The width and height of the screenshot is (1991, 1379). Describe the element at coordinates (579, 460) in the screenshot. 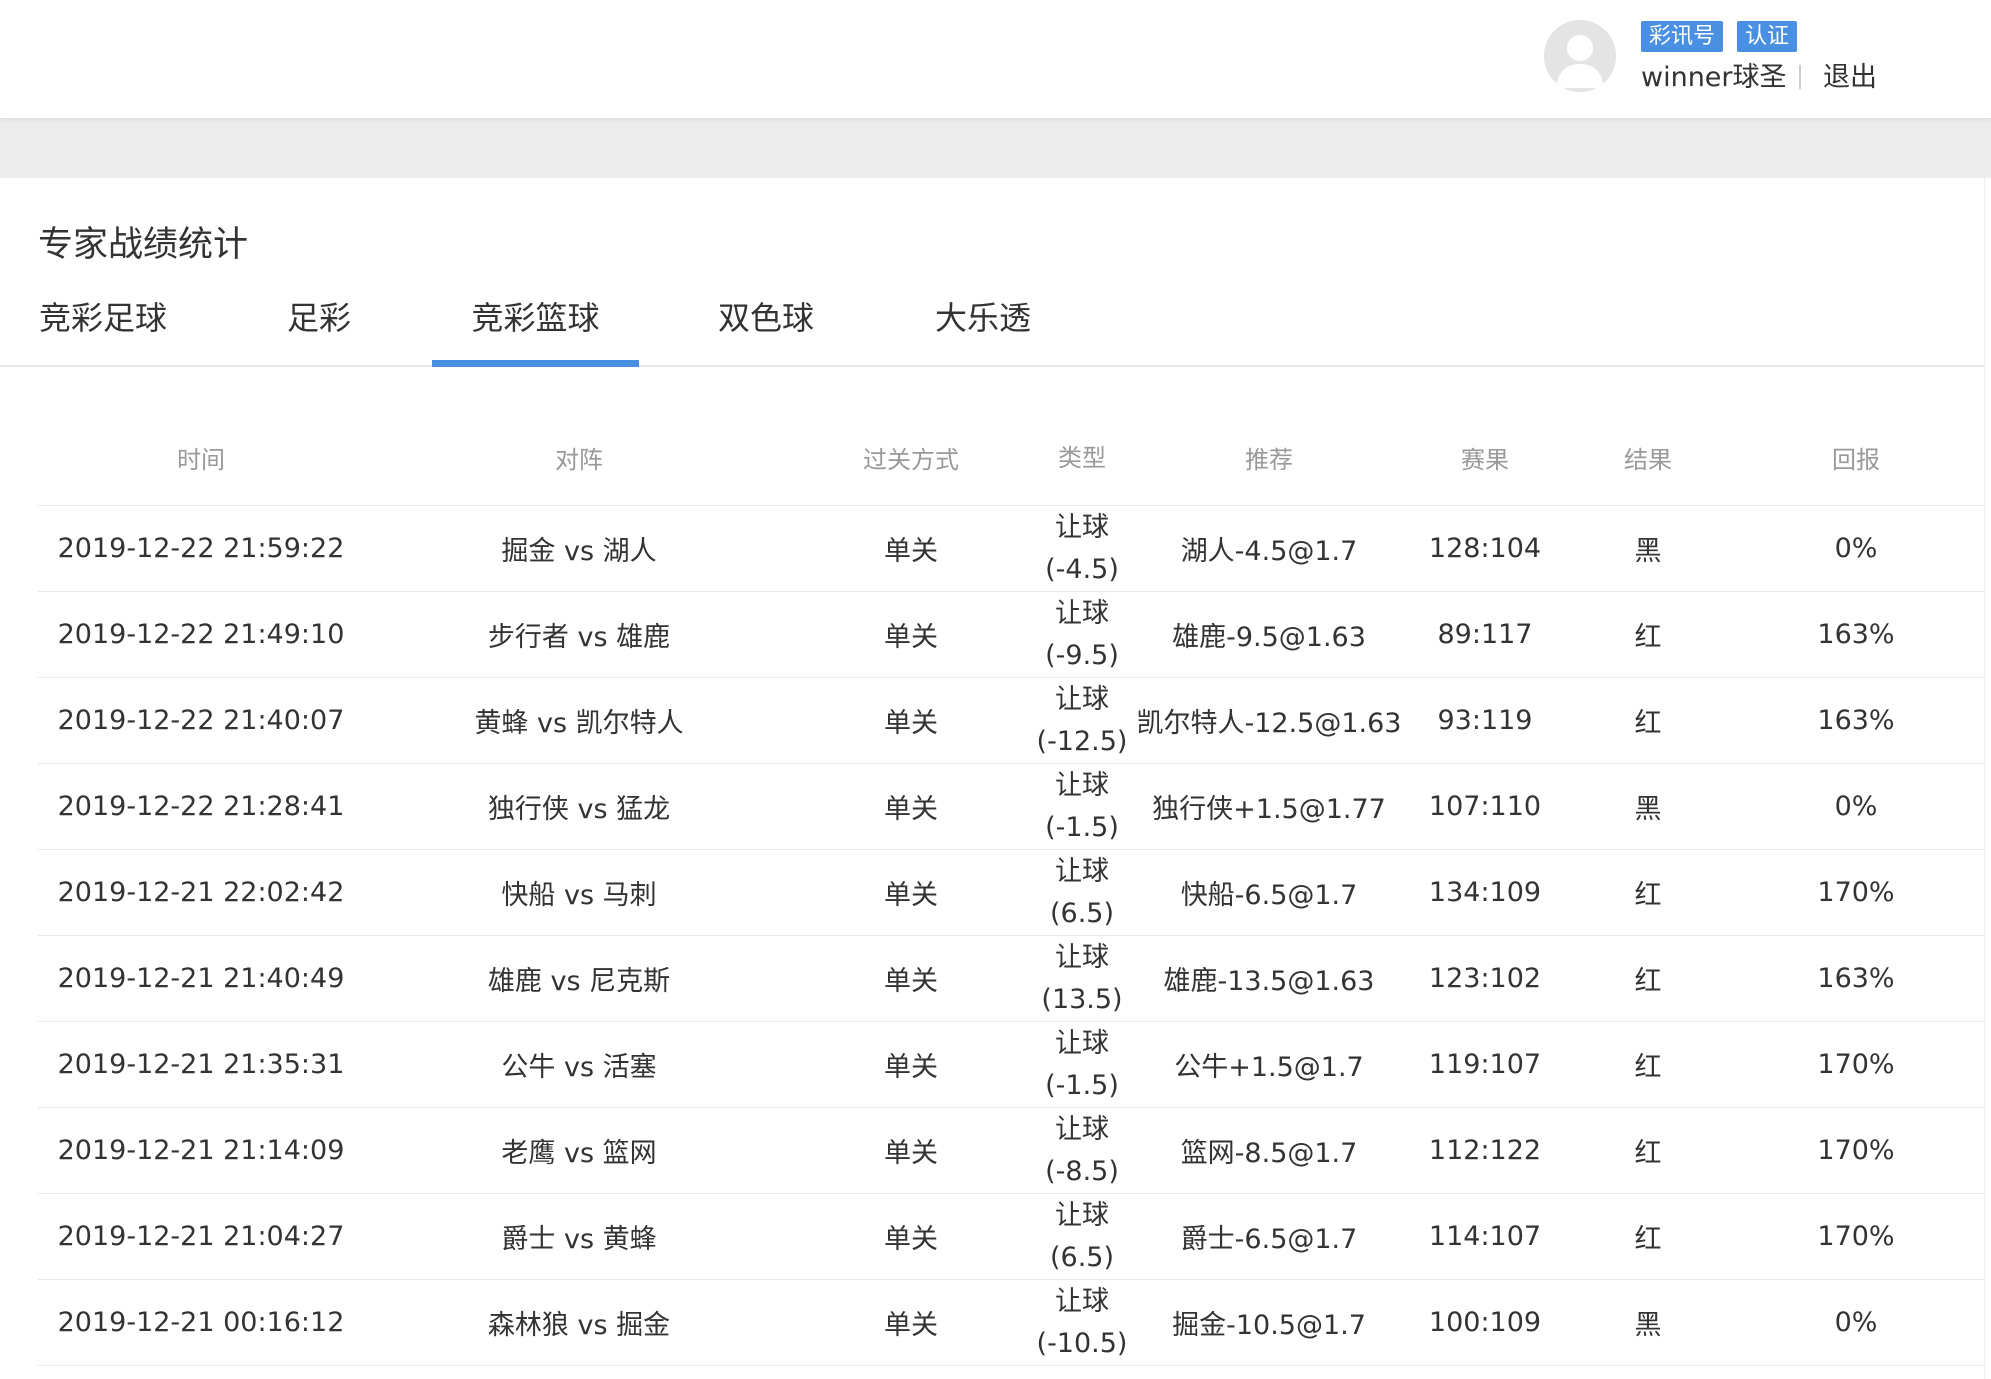

I see `column-header-match: 对阵` at that location.